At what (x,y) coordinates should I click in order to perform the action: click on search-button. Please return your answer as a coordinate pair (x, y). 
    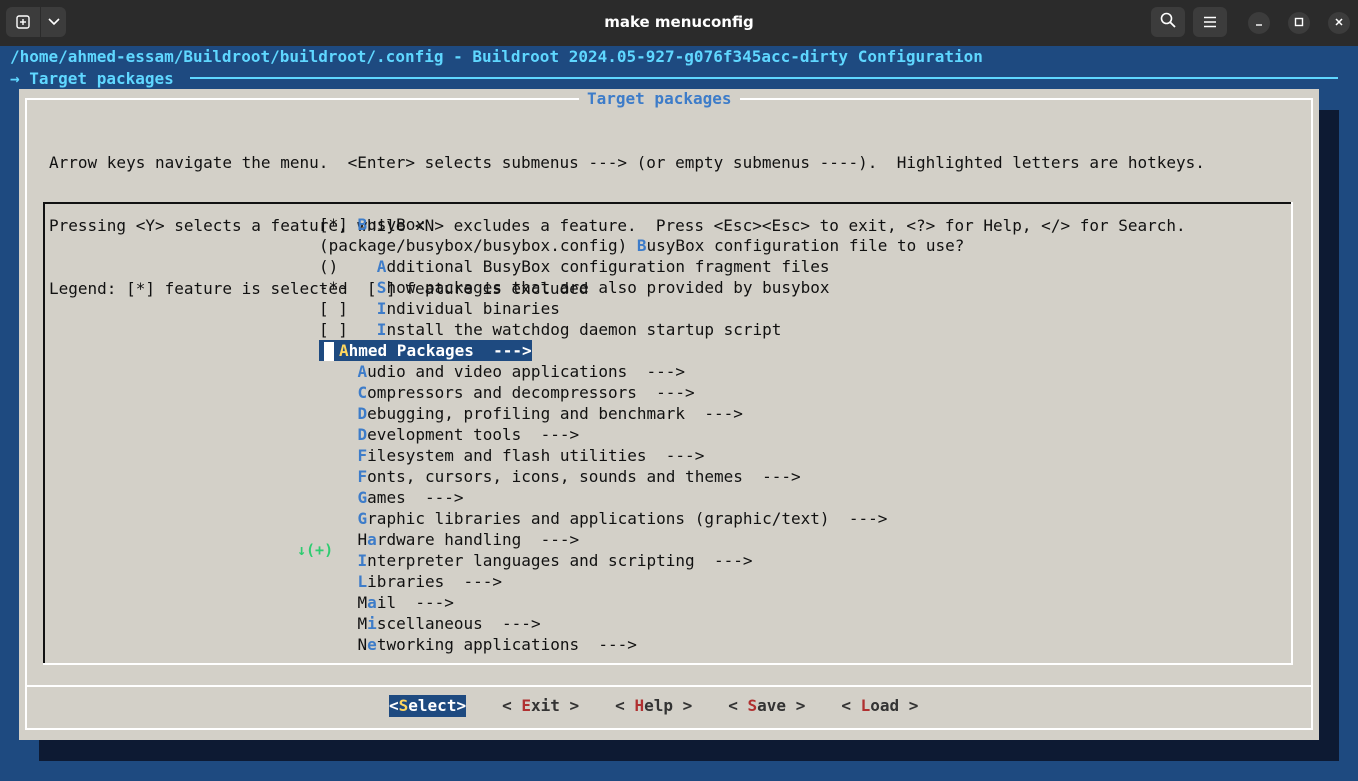
    Looking at the image, I should click on (1168, 22).